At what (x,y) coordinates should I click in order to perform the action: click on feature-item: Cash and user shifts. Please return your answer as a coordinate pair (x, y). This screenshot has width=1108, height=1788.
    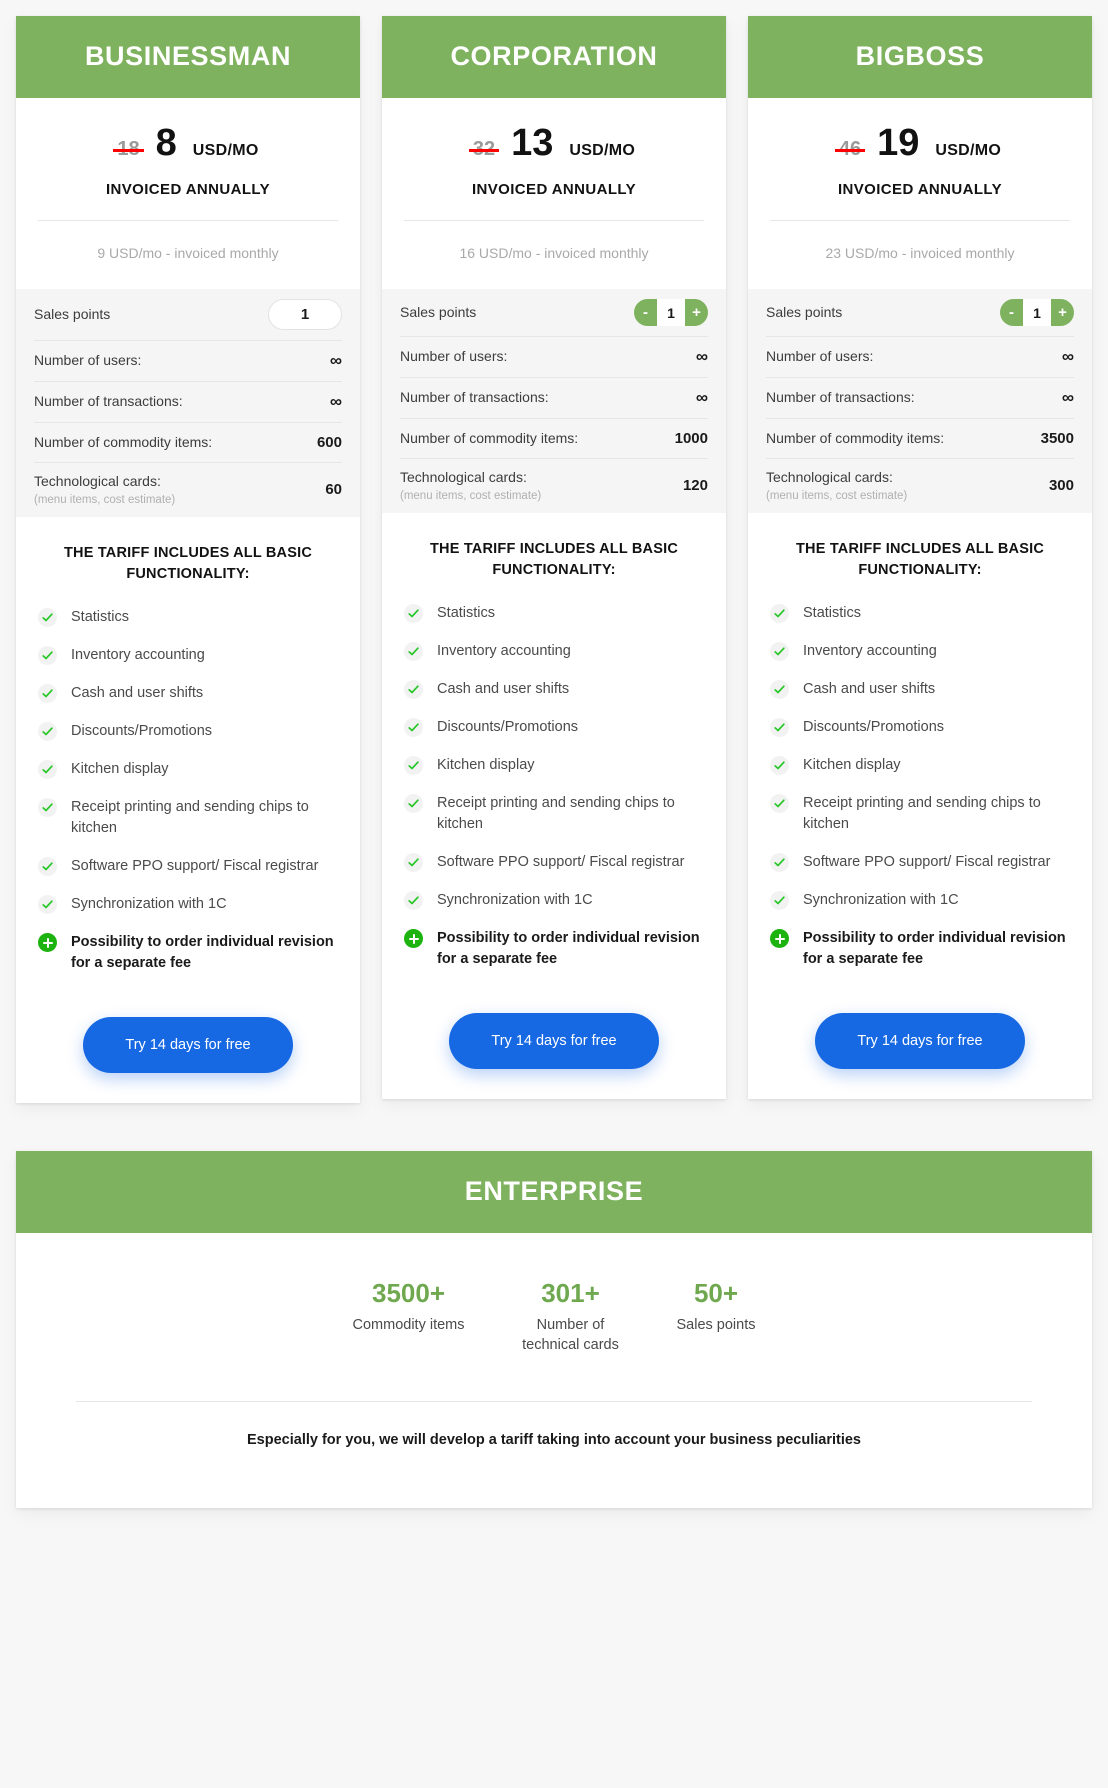
    Looking at the image, I should click on (920, 689).